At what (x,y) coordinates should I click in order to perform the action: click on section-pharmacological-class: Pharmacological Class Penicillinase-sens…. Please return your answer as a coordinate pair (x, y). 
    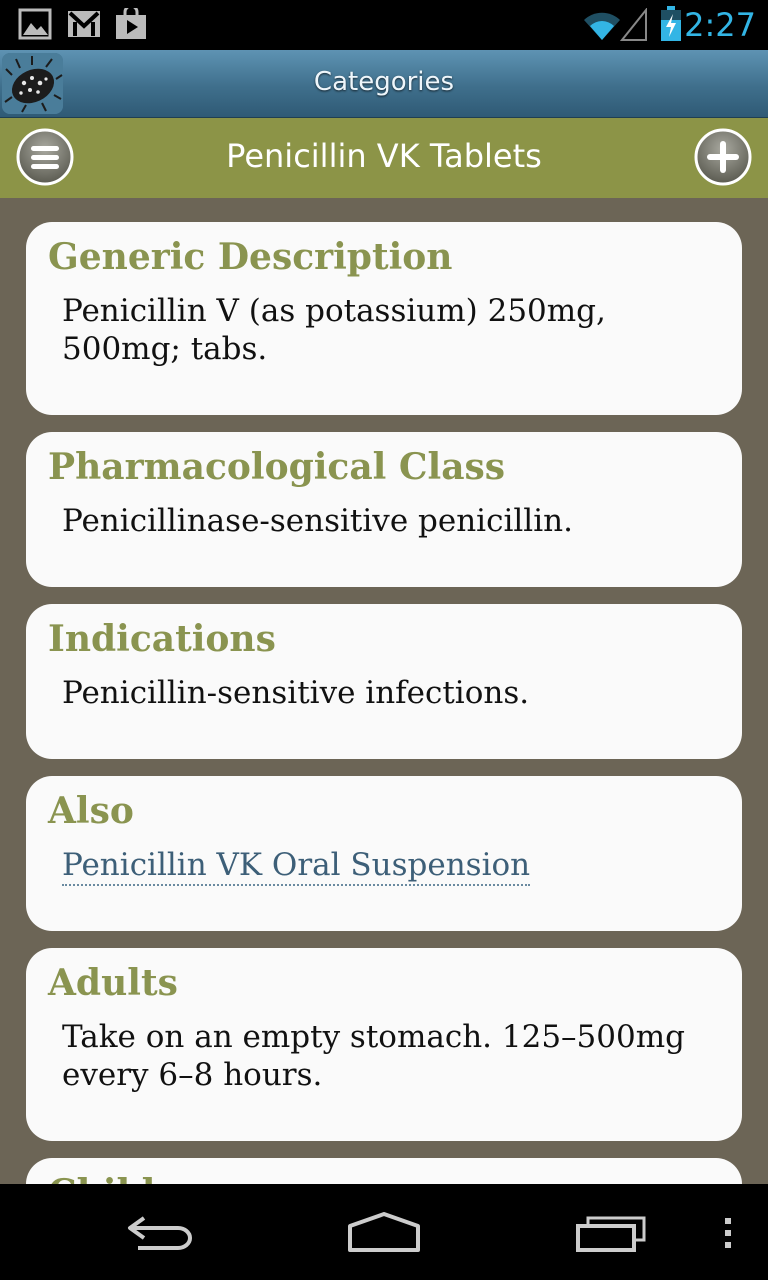
    Looking at the image, I should click on (384, 509).